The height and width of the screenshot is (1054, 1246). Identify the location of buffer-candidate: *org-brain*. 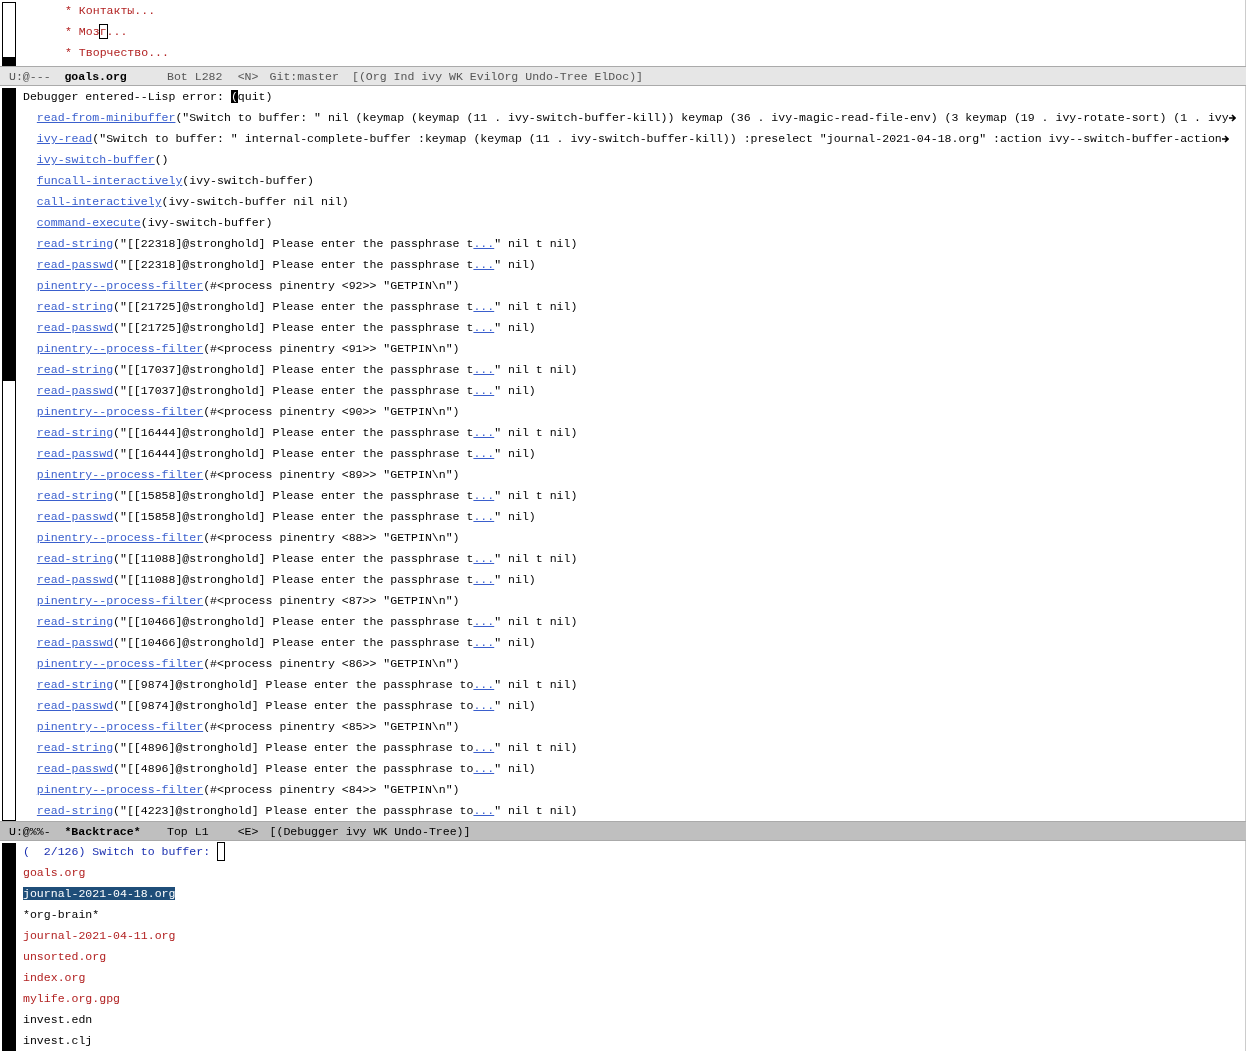
(61, 914).